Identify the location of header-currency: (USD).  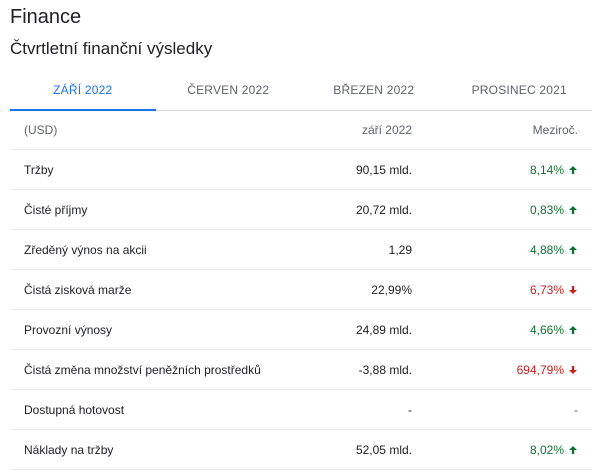
(41, 129).